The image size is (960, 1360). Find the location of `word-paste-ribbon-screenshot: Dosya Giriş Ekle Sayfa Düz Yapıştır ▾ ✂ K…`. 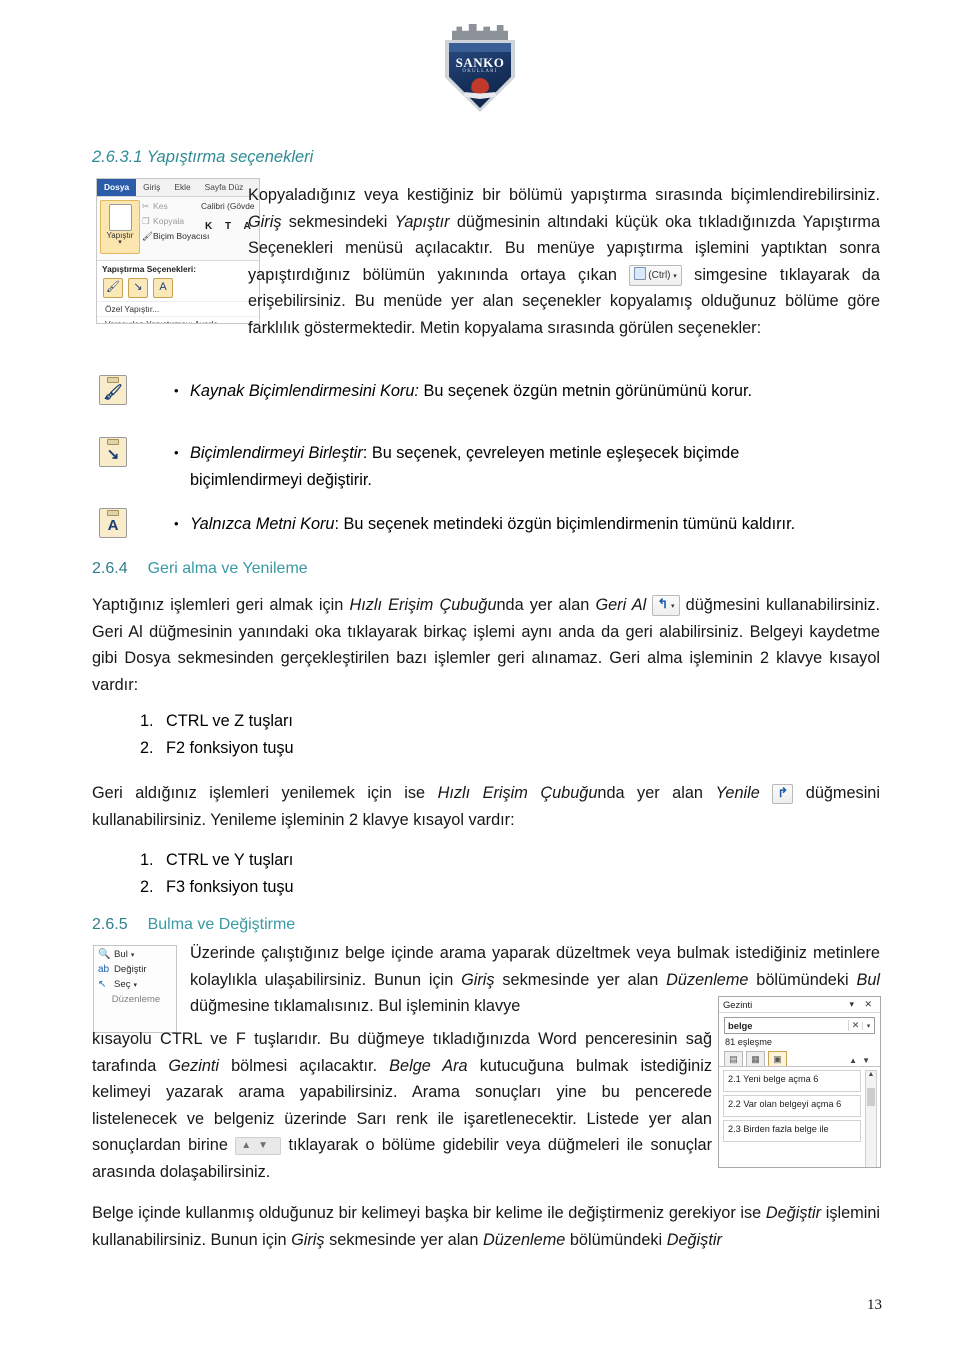

word-paste-ribbon-screenshot: Dosya Giriş Ekle Sayfa Düz Yapıştır ▾ ✂ K… is located at coordinates (178, 251).